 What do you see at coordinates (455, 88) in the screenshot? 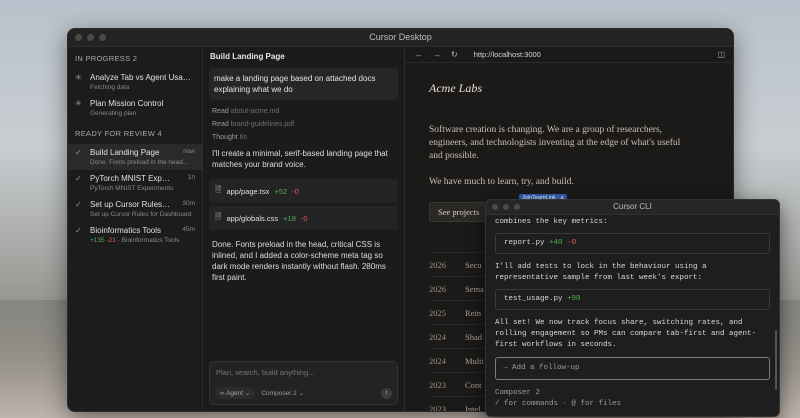
I see `site-brand: Acme Labs` at bounding box center [455, 88].